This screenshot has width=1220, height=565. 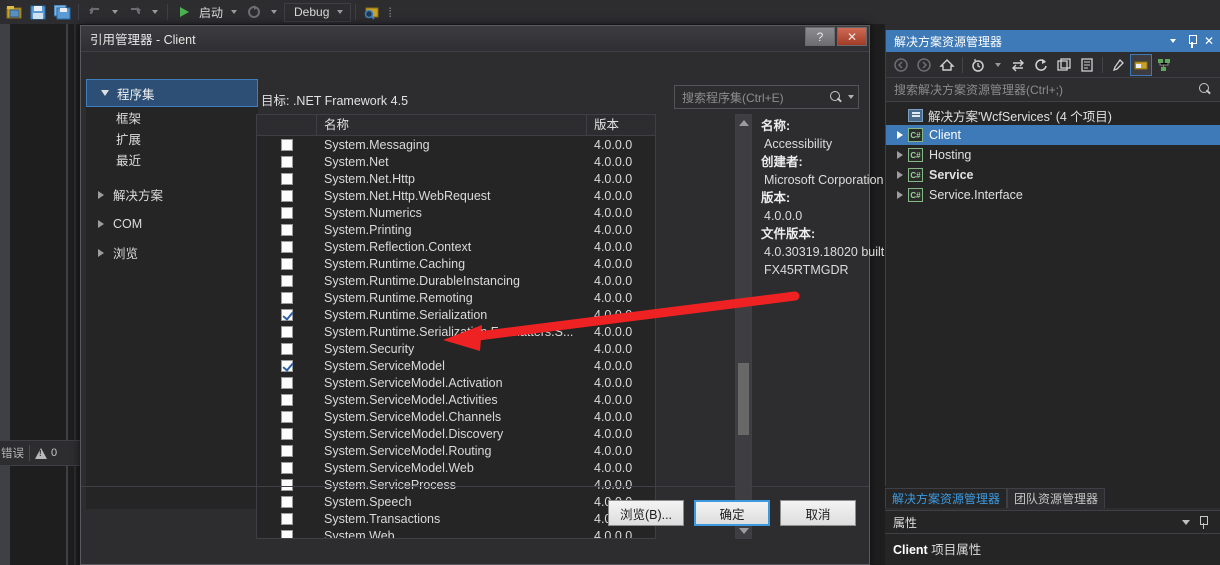 I want to click on tab-team-explorer: 团队资源管理器, so click(x=1056, y=498).